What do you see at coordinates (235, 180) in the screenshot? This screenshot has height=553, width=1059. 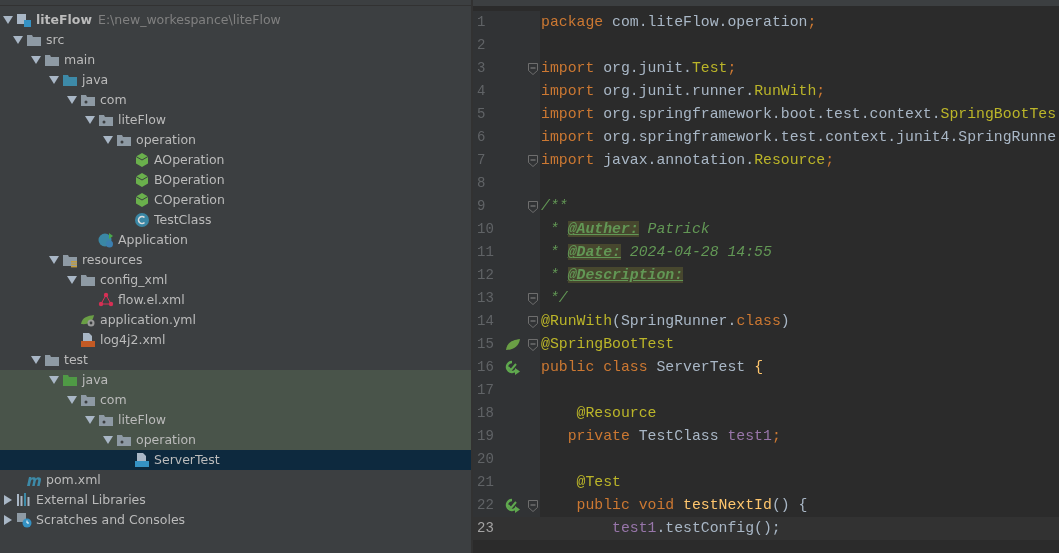 I see `tree-row: BOperation` at bounding box center [235, 180].